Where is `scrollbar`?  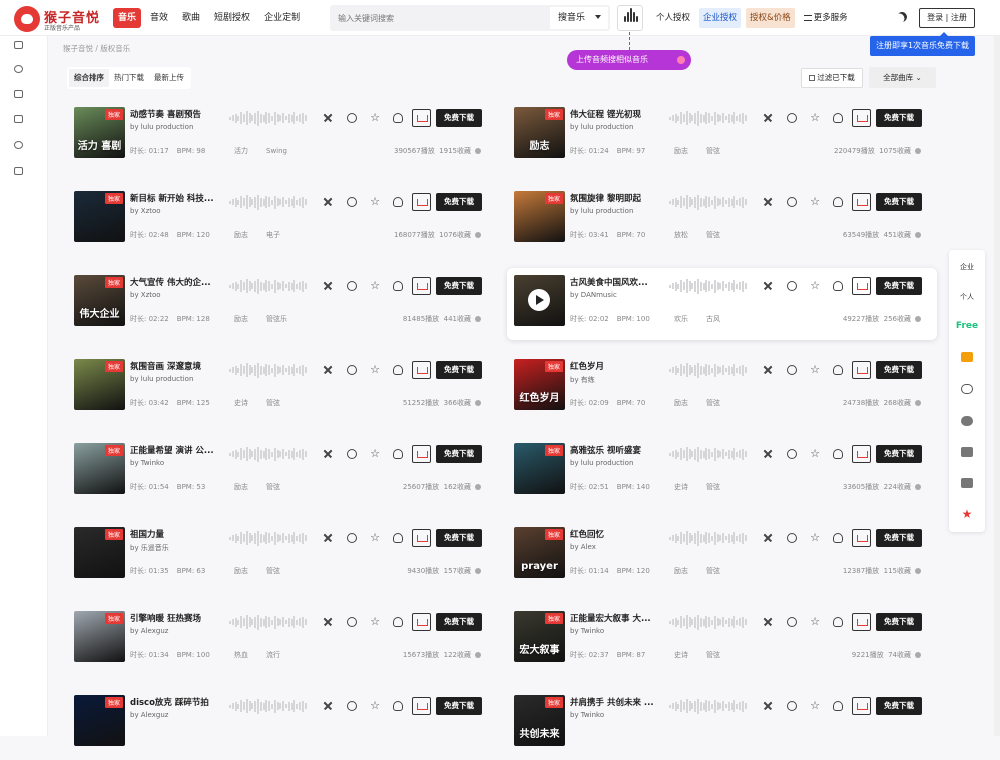 scrollbar is located at coordinates (997, 386).